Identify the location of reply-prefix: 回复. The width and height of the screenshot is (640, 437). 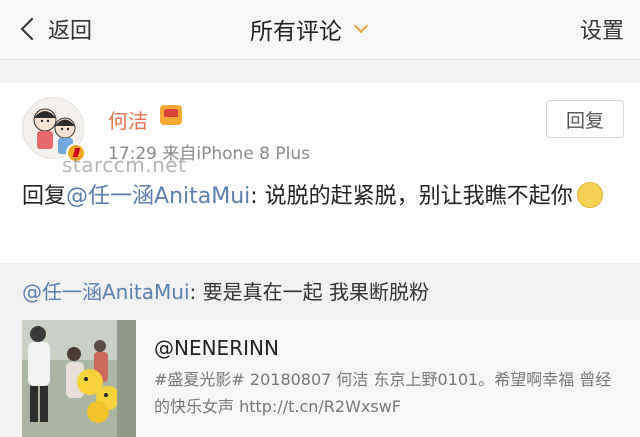
(44, 196).